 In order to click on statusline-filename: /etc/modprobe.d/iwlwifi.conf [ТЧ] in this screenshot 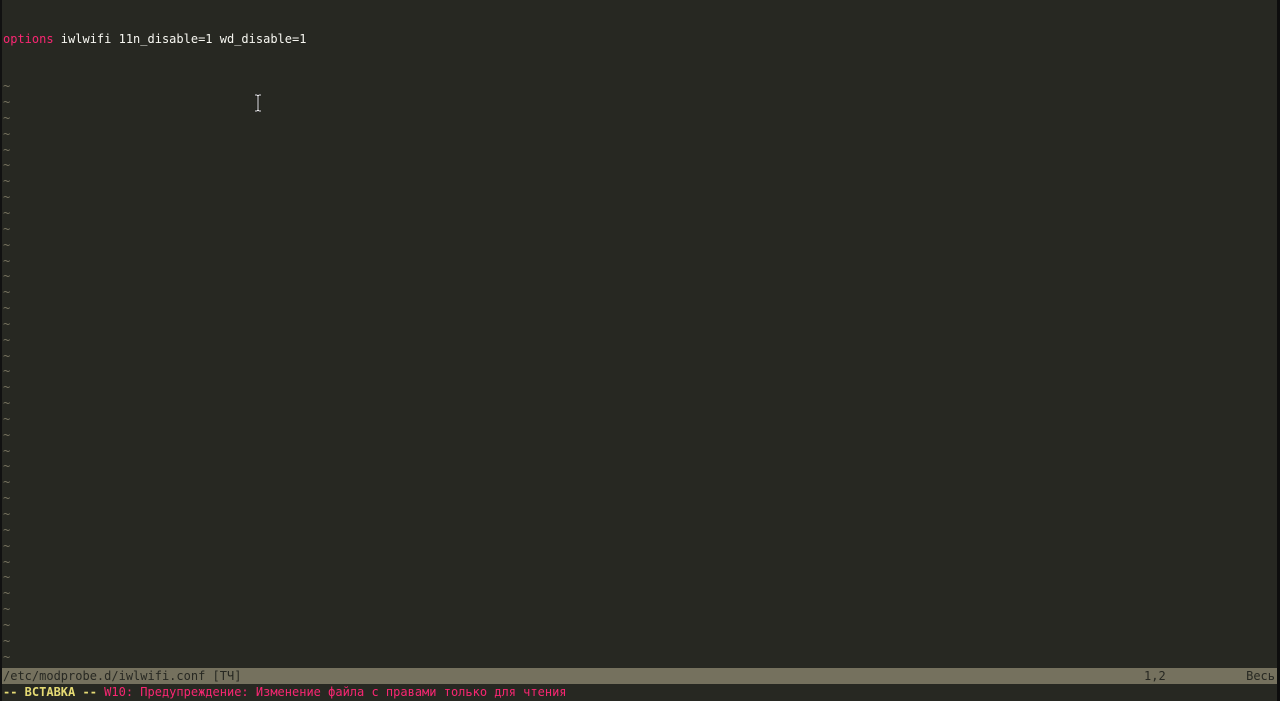, I will do `click(122, 676)`.